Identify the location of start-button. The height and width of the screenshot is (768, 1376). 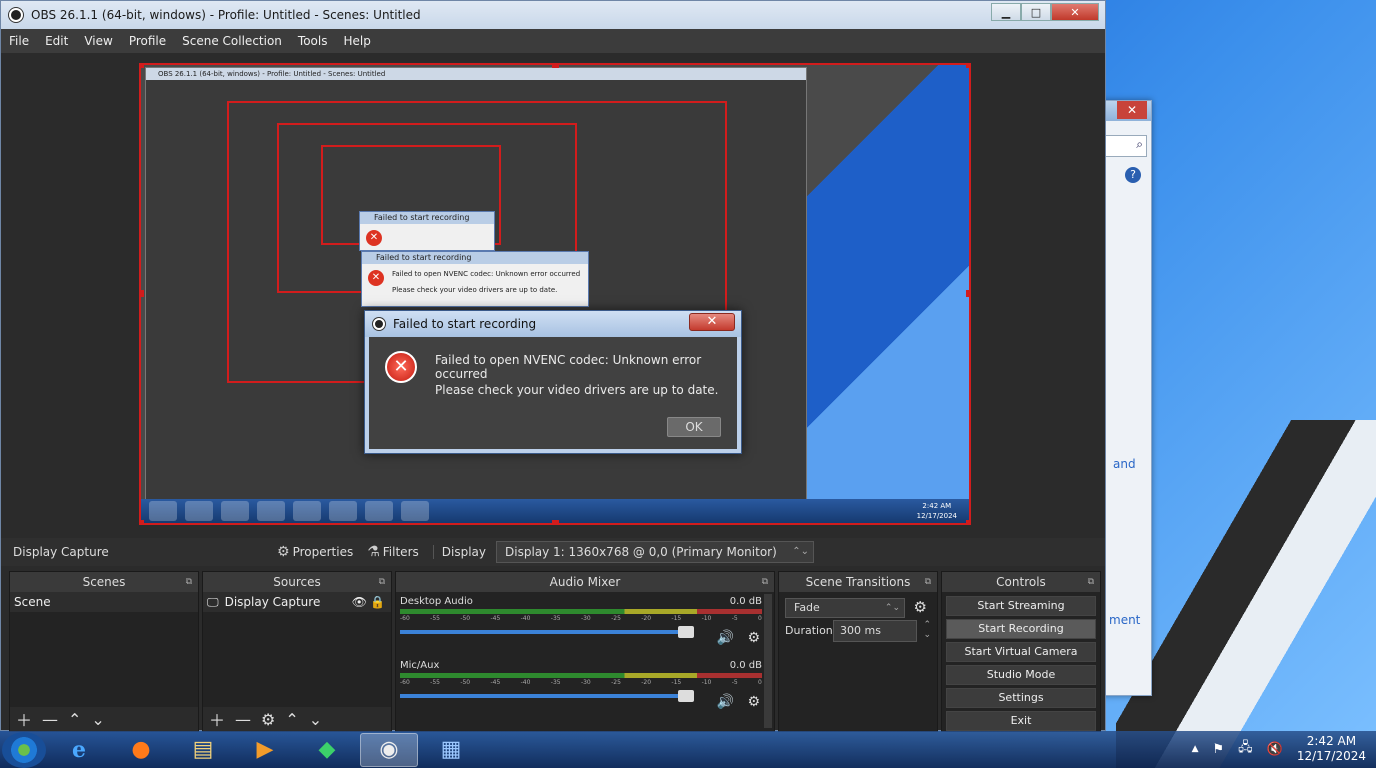
(24, 749).